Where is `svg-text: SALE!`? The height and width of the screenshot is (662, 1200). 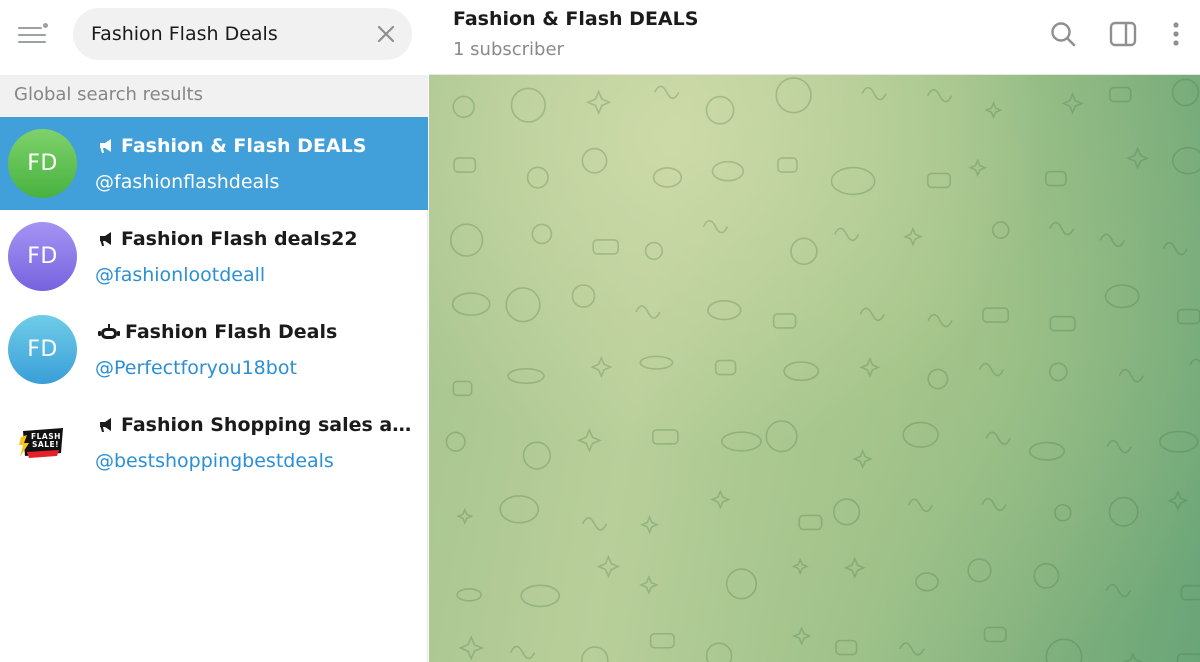 svg-text: SALE! is located at coordinates (45, 444).